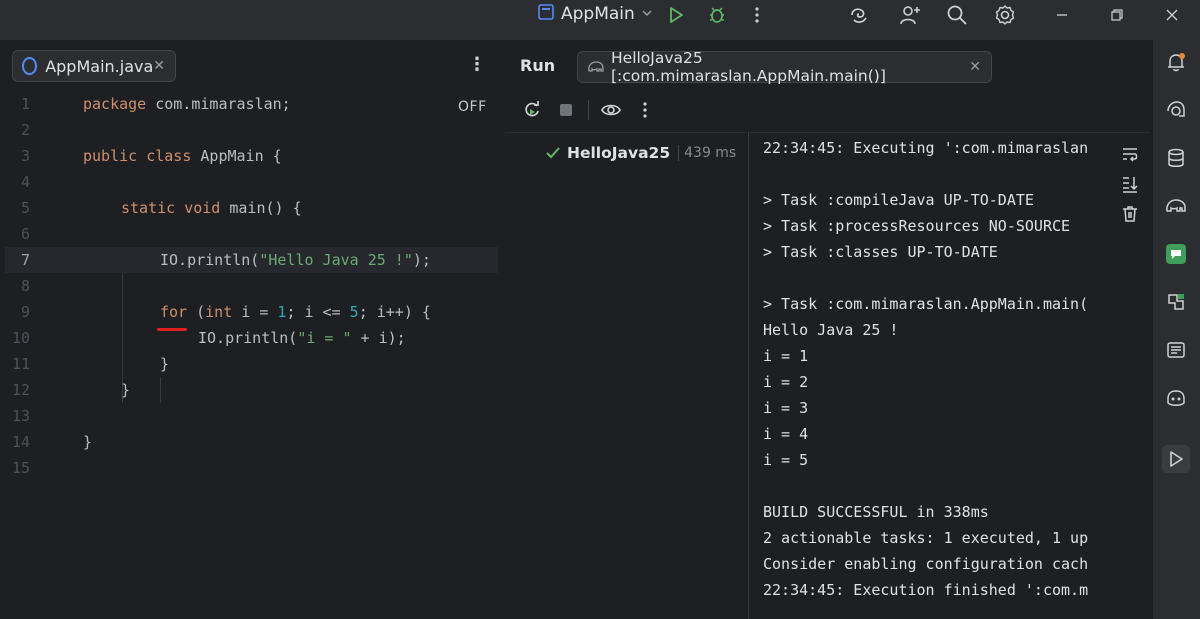 The height and width of the screenshot is (619, 1200). What do you see at coordinates (926, 564) in the screenshot?
I see `console-line: Consider enabling configuration cach` at bounding box center [926, 564].